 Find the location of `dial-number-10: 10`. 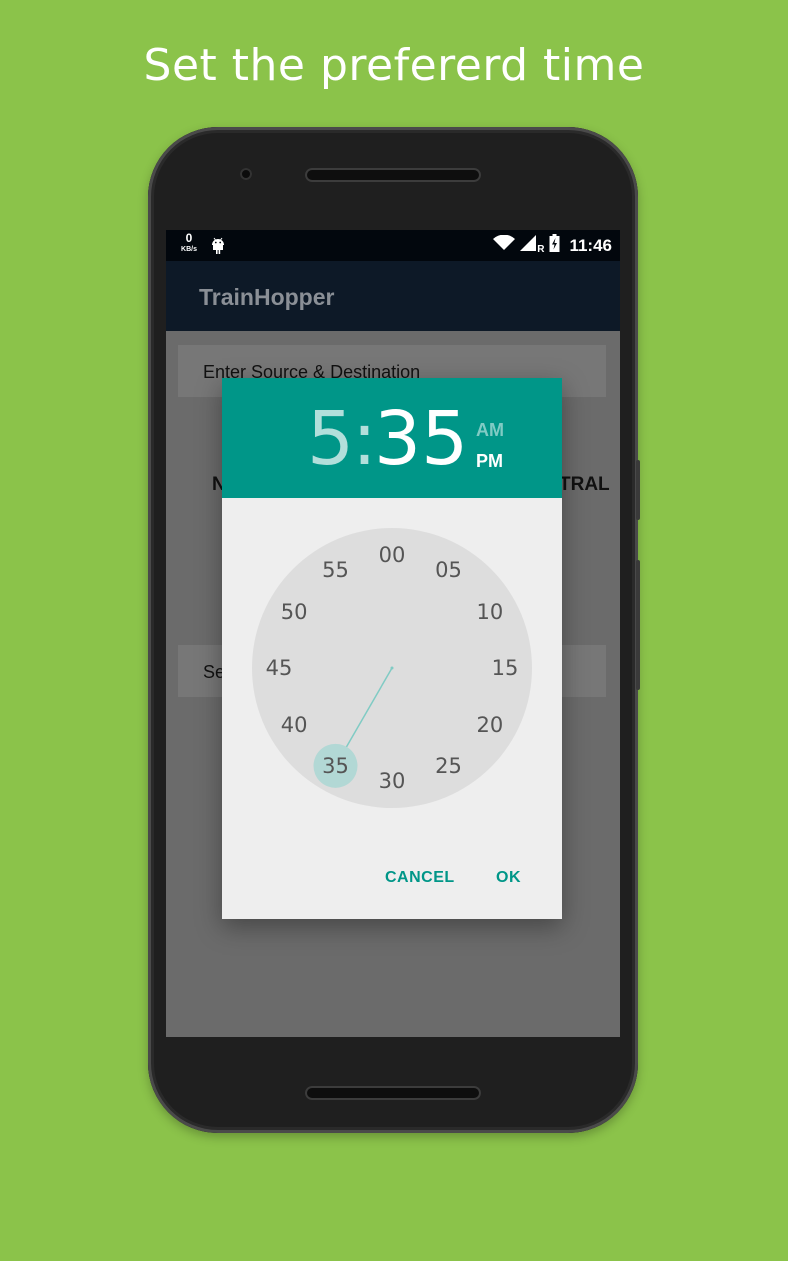

dial-number-10: 10 is located at coordinates (490, 612).